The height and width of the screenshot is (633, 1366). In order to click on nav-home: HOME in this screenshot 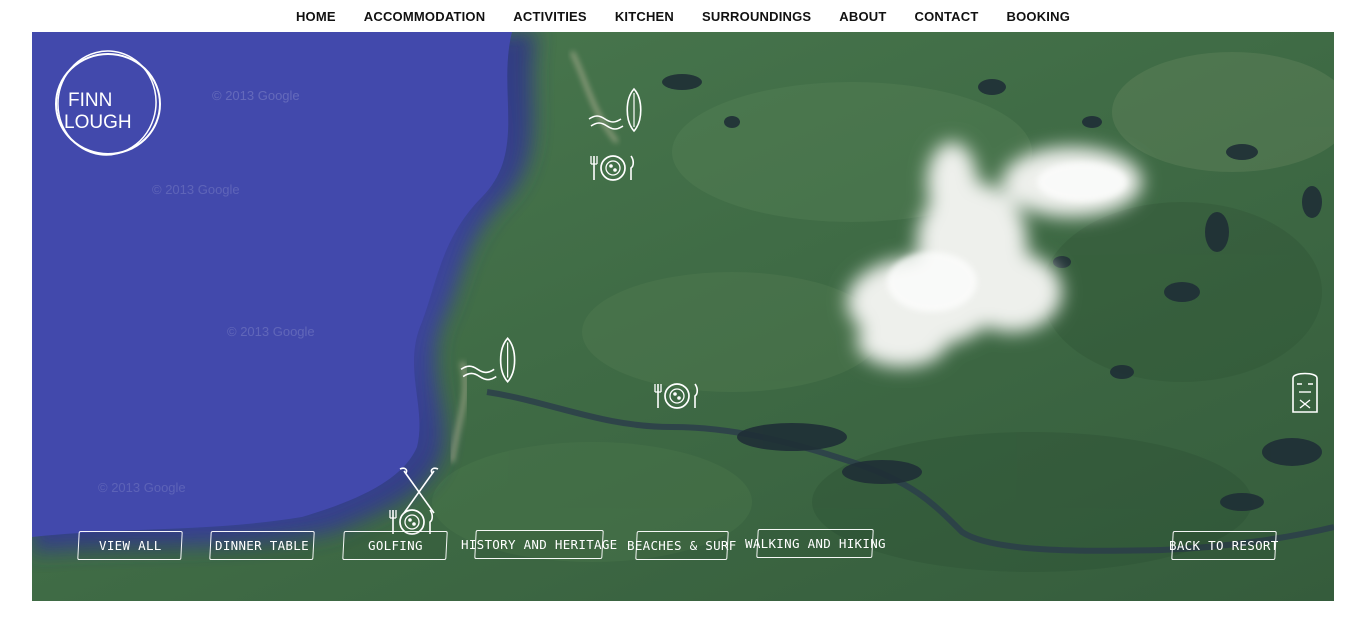, I will do `click(316, 16)`.